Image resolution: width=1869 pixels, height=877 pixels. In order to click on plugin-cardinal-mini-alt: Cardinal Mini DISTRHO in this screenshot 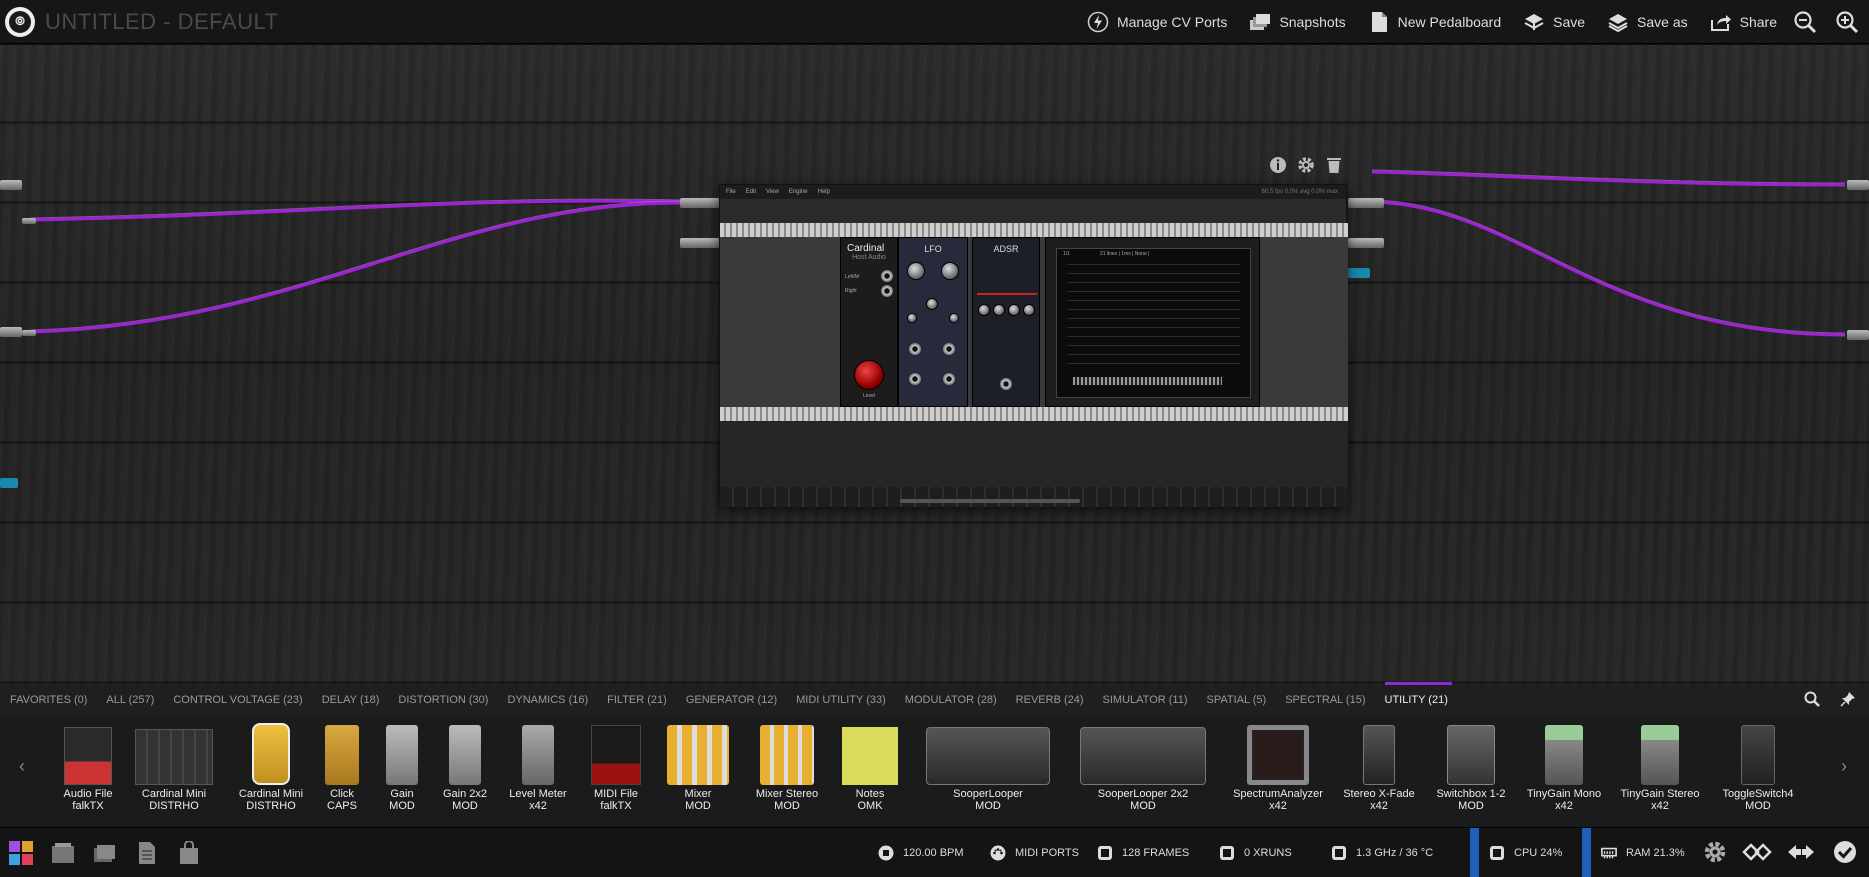, I will do `click(271, 767)`.